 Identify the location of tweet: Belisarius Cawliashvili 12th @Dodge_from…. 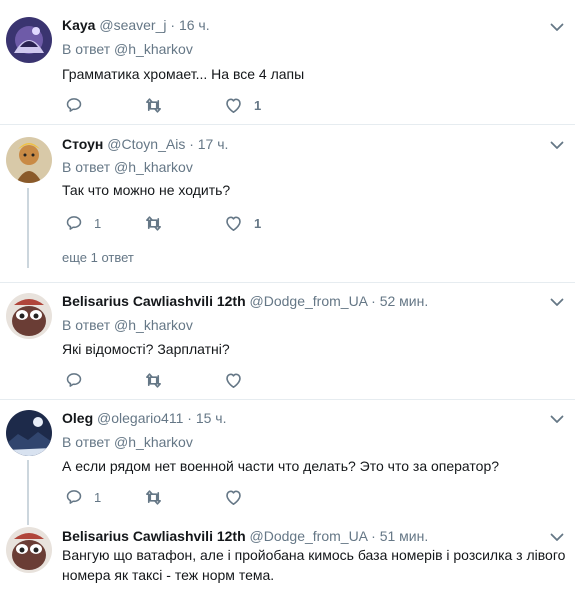
(287, 557).